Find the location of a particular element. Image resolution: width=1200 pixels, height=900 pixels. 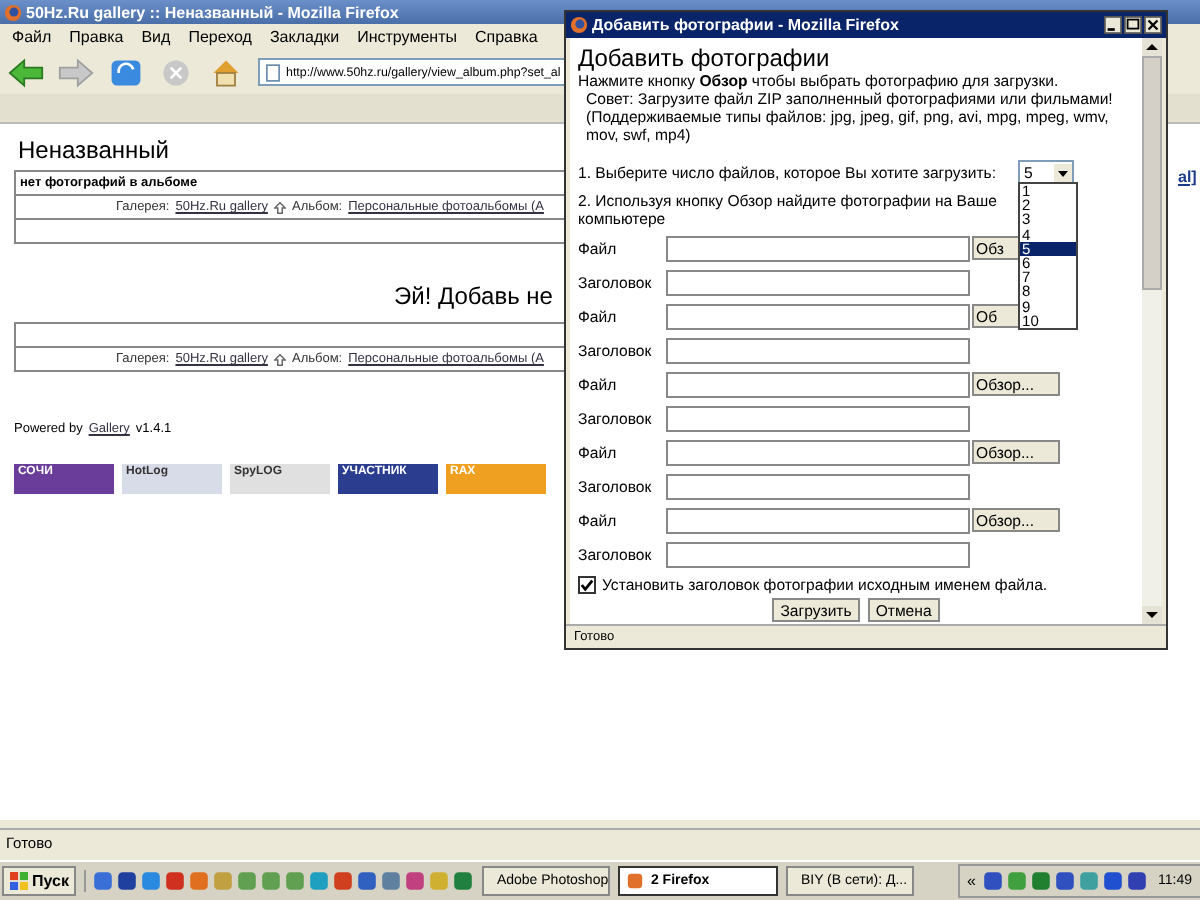

dialog-title: Добавить фотографии - Mozilla Firefox is located at coordinates (745, 25).